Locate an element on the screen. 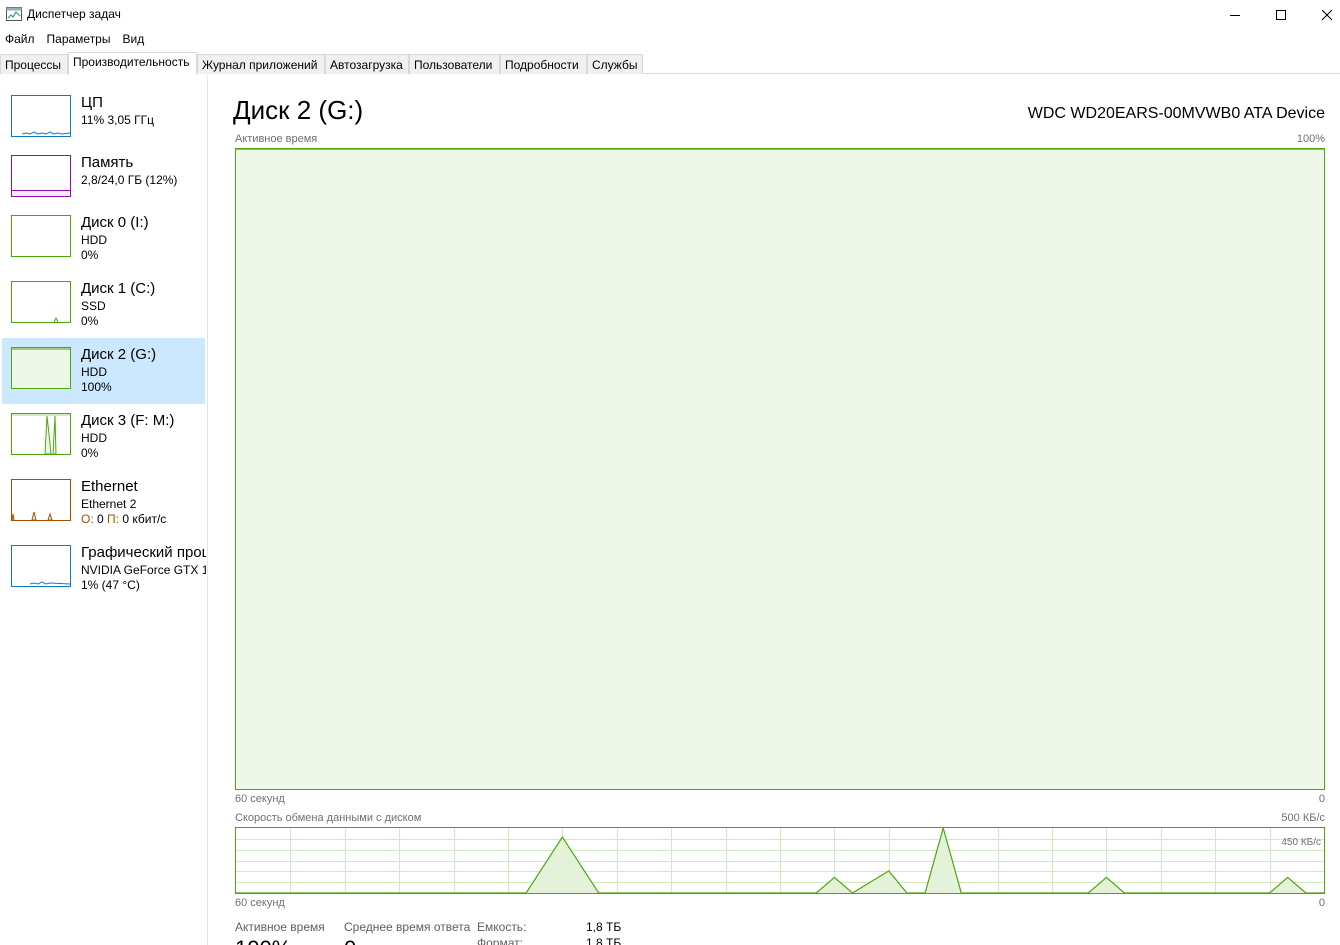  sidebar-item-disk-1: Диск 1 (C:) SSD 0% is located at coordinates (103, 306).